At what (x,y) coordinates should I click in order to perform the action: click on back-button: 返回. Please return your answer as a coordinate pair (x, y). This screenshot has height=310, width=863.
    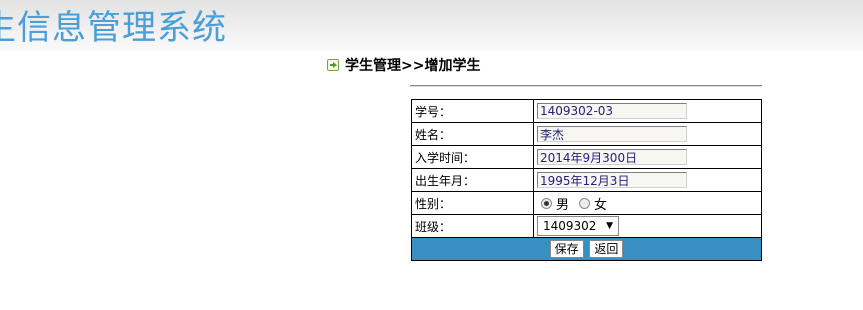
    Looking at the image, I should click on (606, 249).